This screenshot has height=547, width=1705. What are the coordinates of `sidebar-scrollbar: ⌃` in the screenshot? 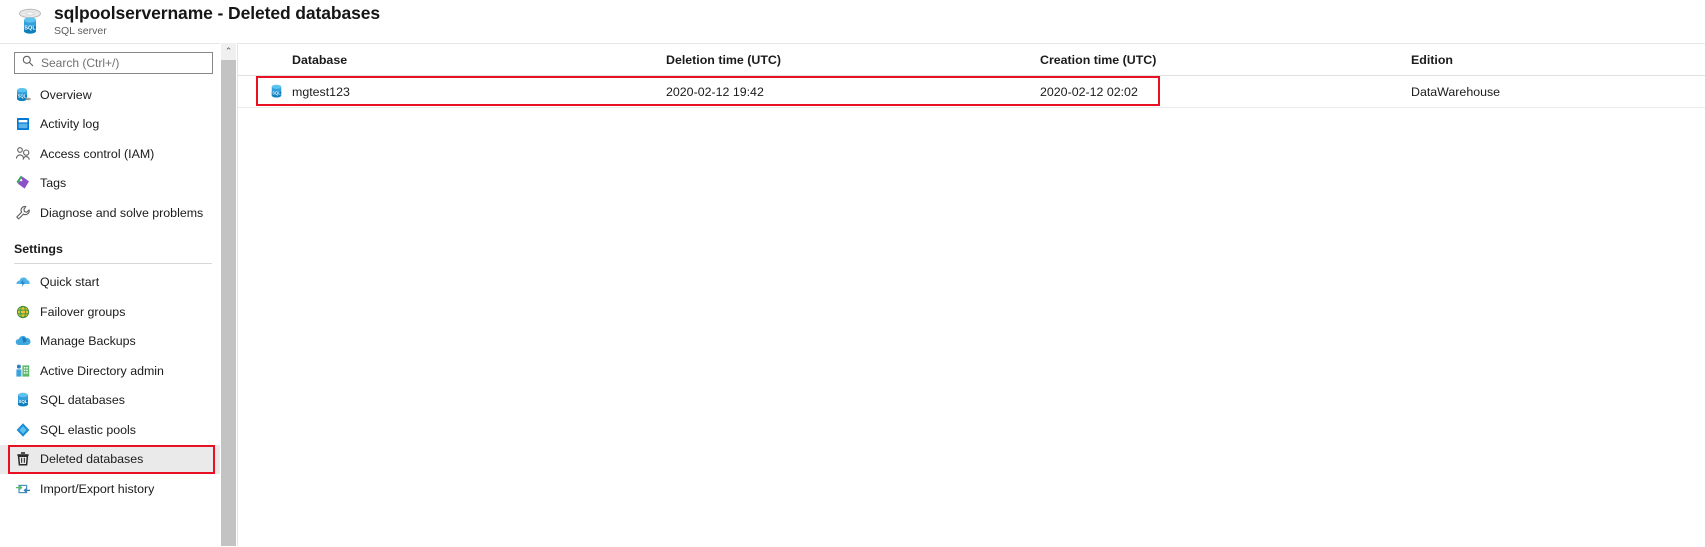 It's located at (228, 294).